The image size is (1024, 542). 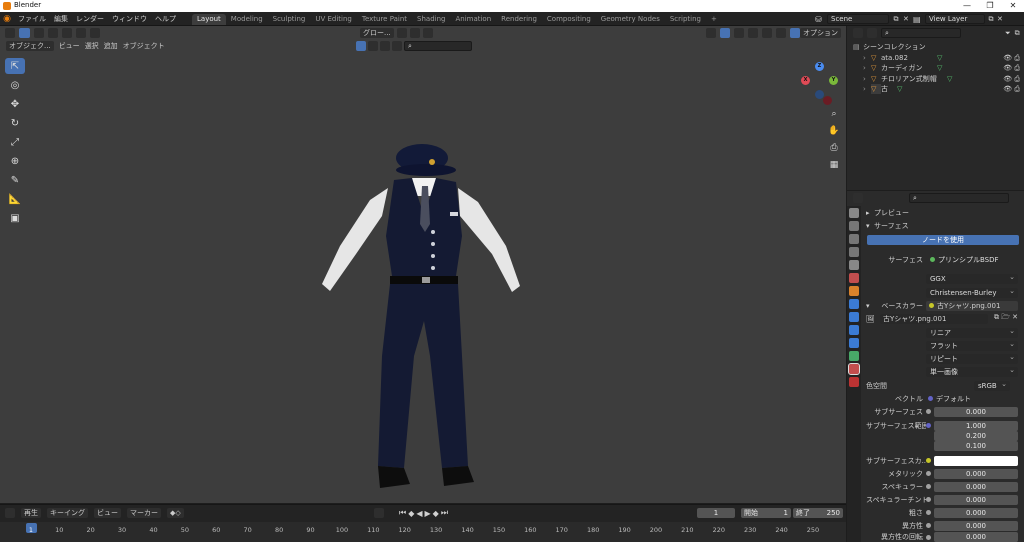 I want to click on menu-keying: キーイング, so click(x=67, y=513).